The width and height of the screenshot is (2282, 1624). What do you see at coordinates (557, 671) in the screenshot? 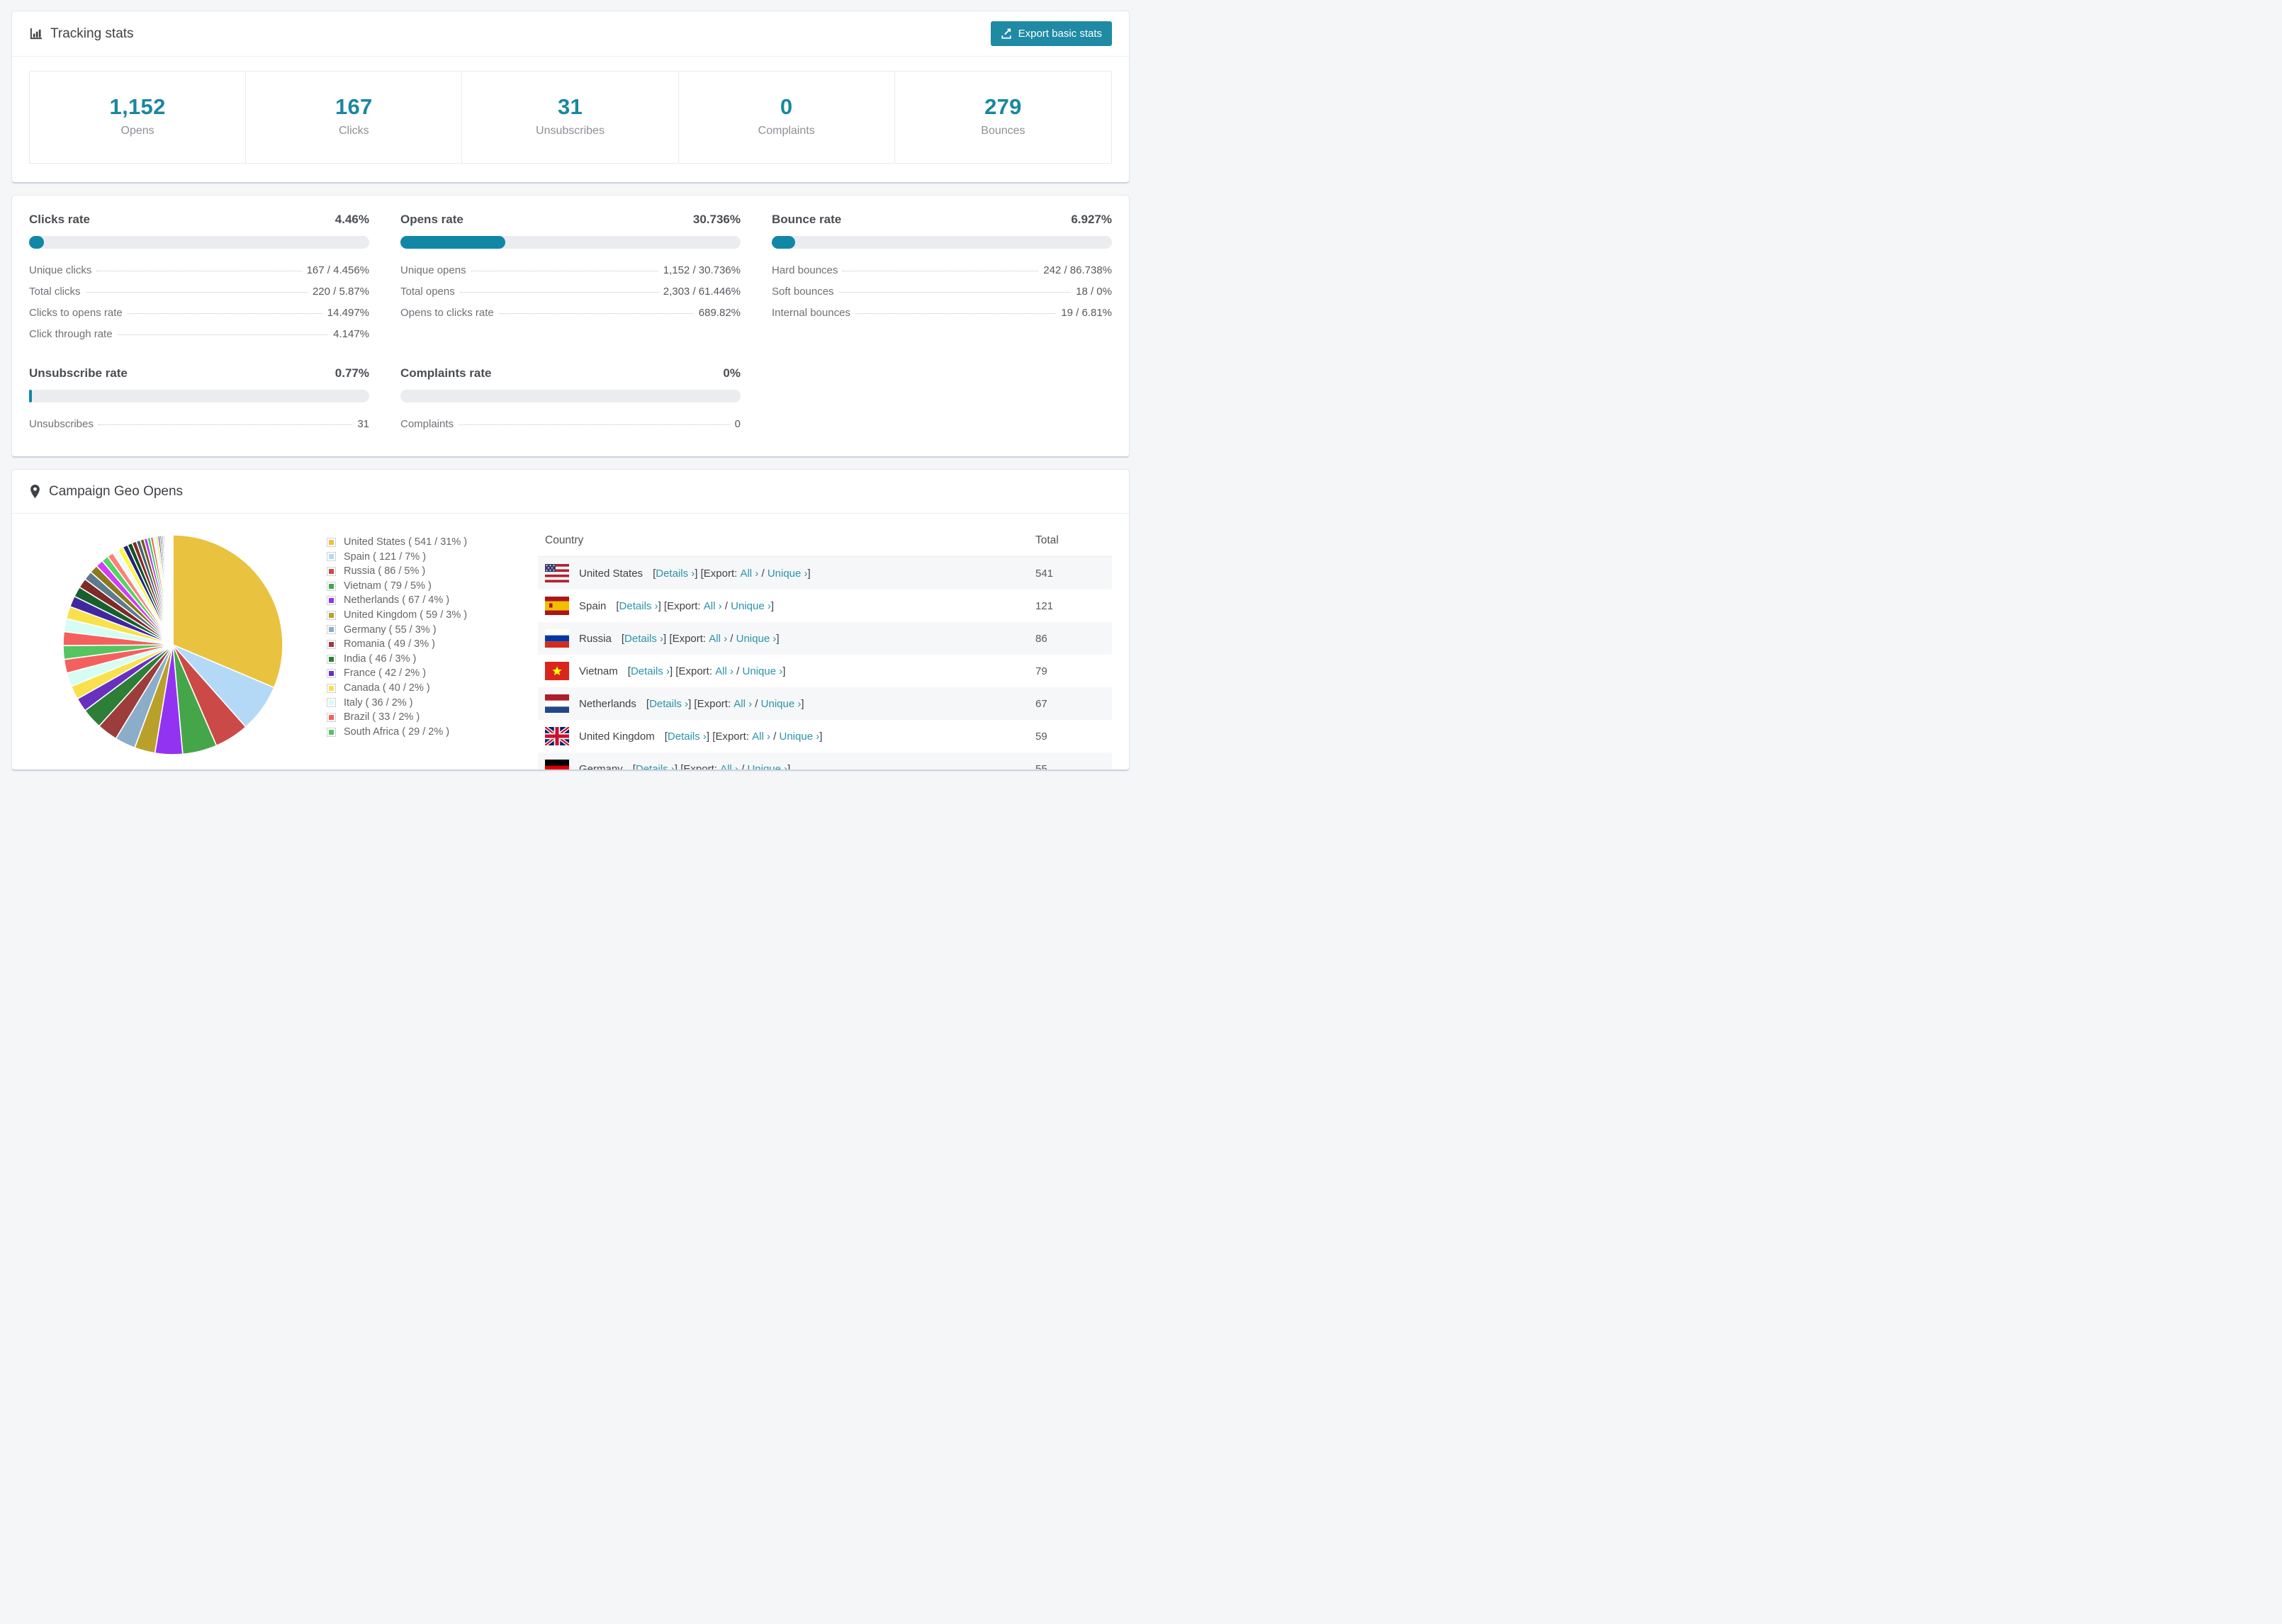
I see `flag-vn-icon` at bounding box center [557, 671].